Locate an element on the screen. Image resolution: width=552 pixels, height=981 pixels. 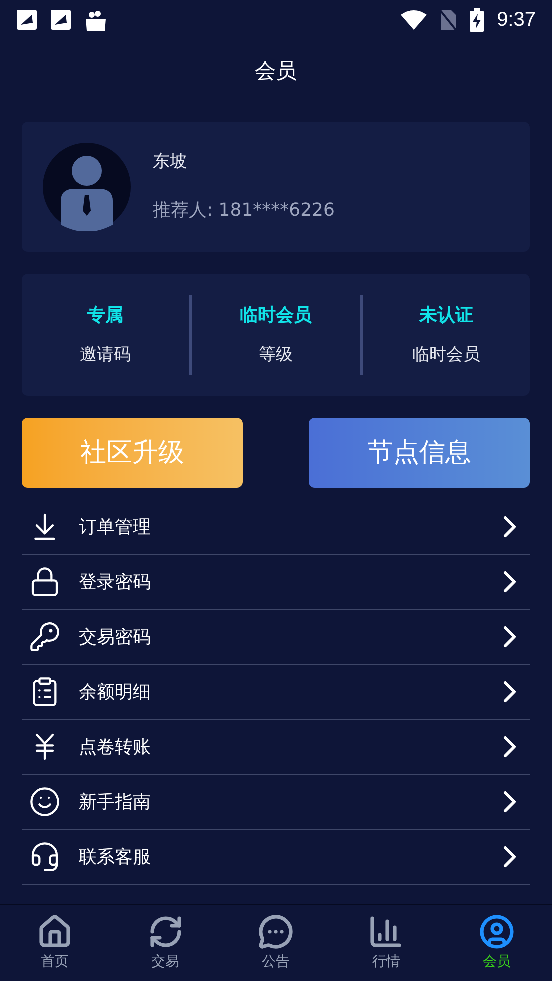
menu-item: 联系客服 is located at coordinates (276, 857).